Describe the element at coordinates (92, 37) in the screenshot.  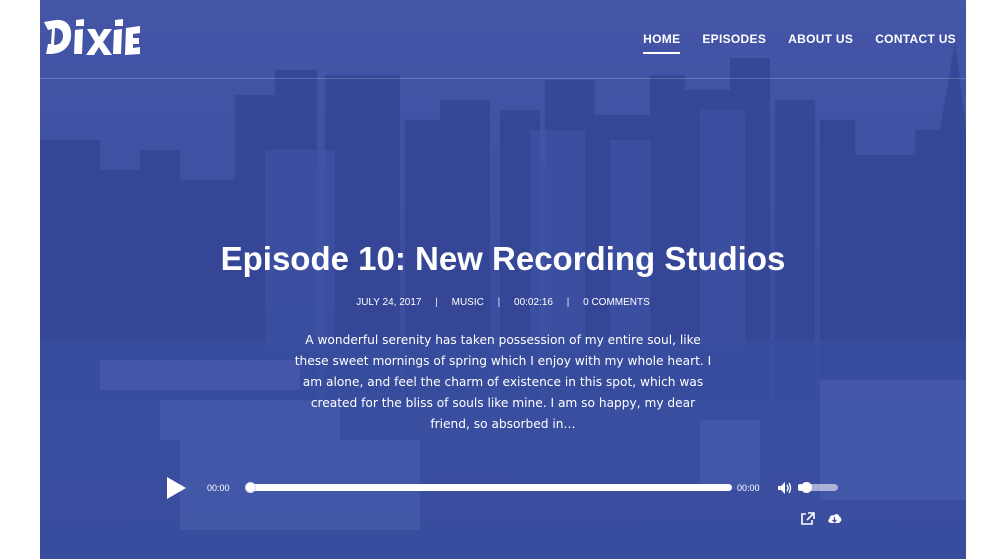
I see `dixie-logo` at that location.